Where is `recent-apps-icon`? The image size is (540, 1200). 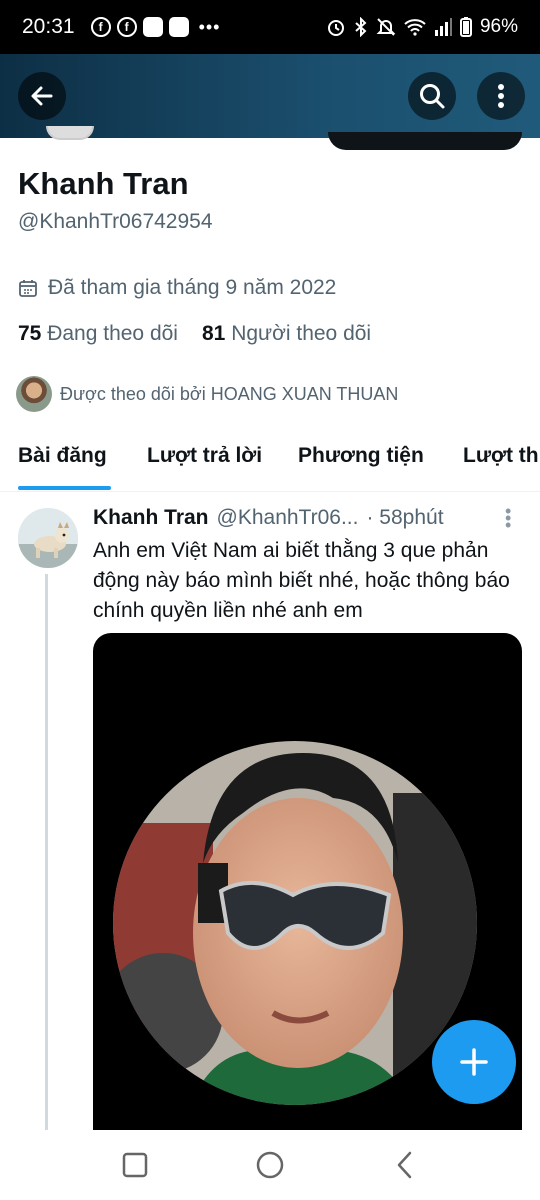
recent-apps-icon is located at coordinates (135, 1165).